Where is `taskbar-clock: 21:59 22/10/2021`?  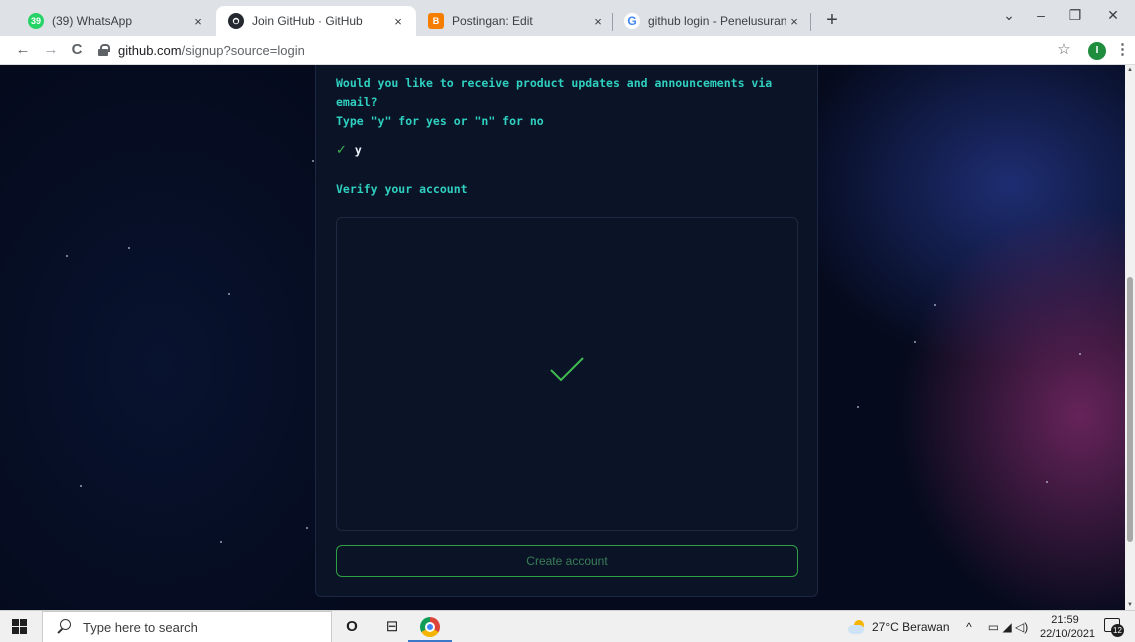 taskbar-clock: 21:59 22/10/2021 is located at coordinates (1068, 627).